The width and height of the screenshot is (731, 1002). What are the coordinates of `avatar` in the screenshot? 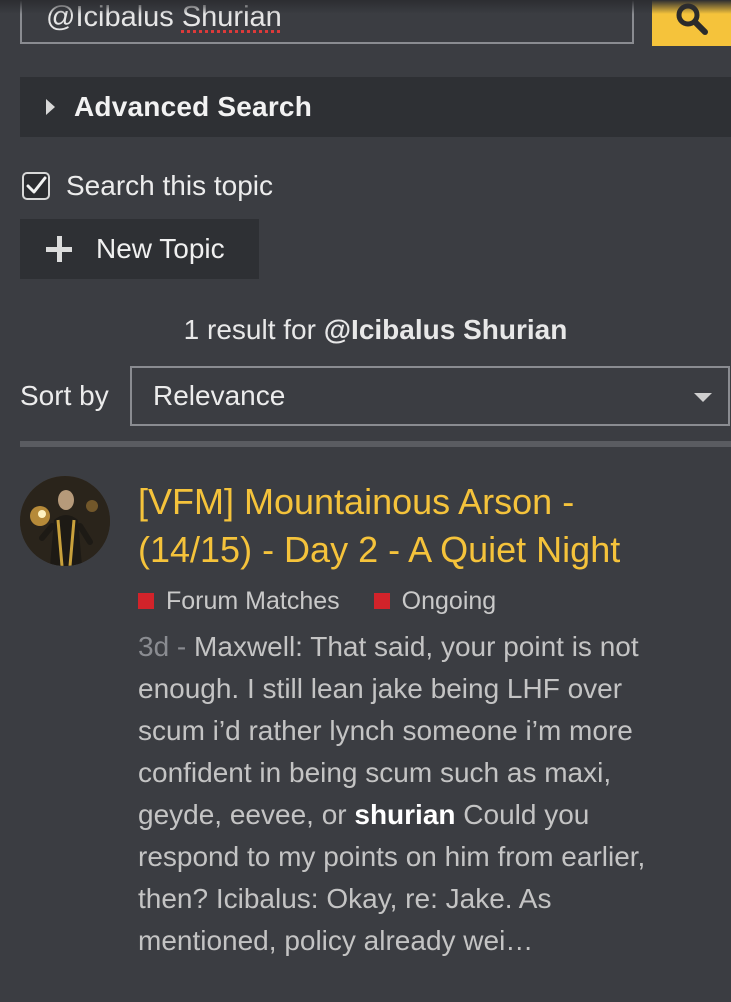 It's located at (65, 521).